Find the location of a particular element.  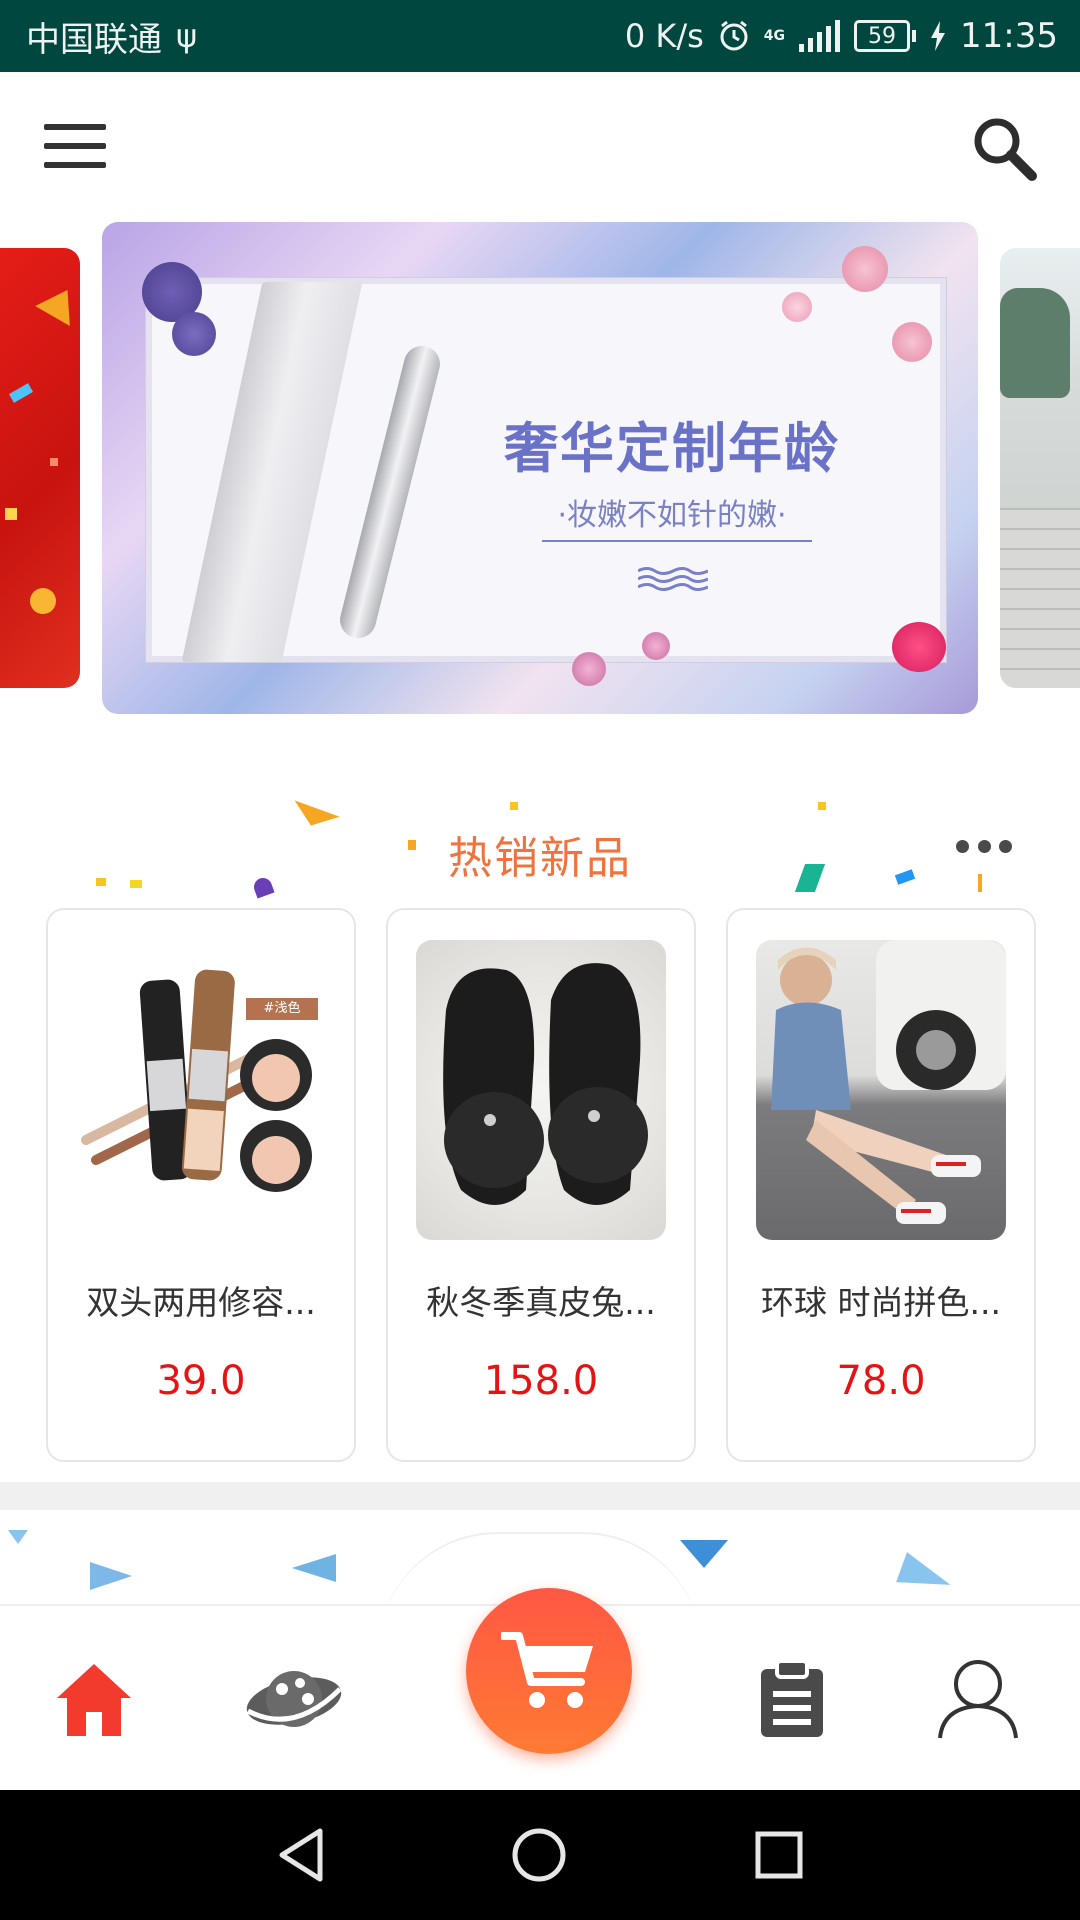

nav-profile is located at coordinates (978, 1699).